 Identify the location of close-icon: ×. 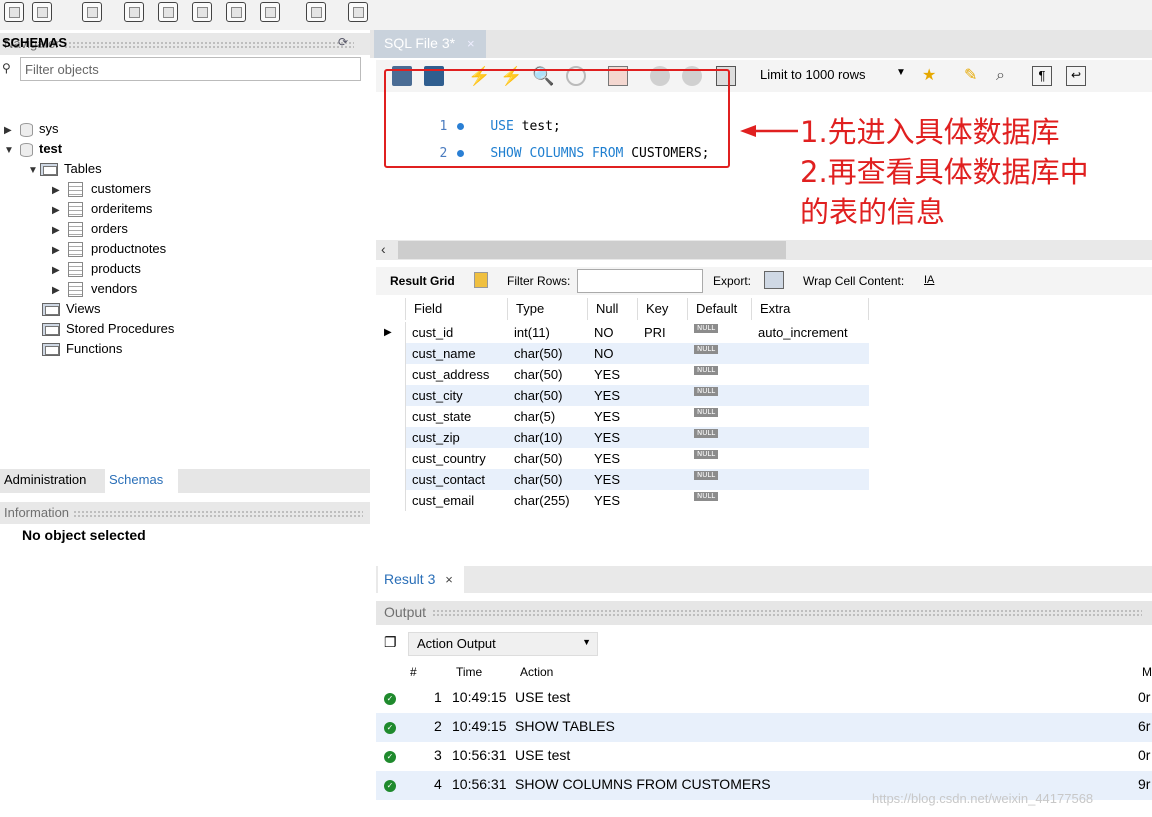
(471, 43).